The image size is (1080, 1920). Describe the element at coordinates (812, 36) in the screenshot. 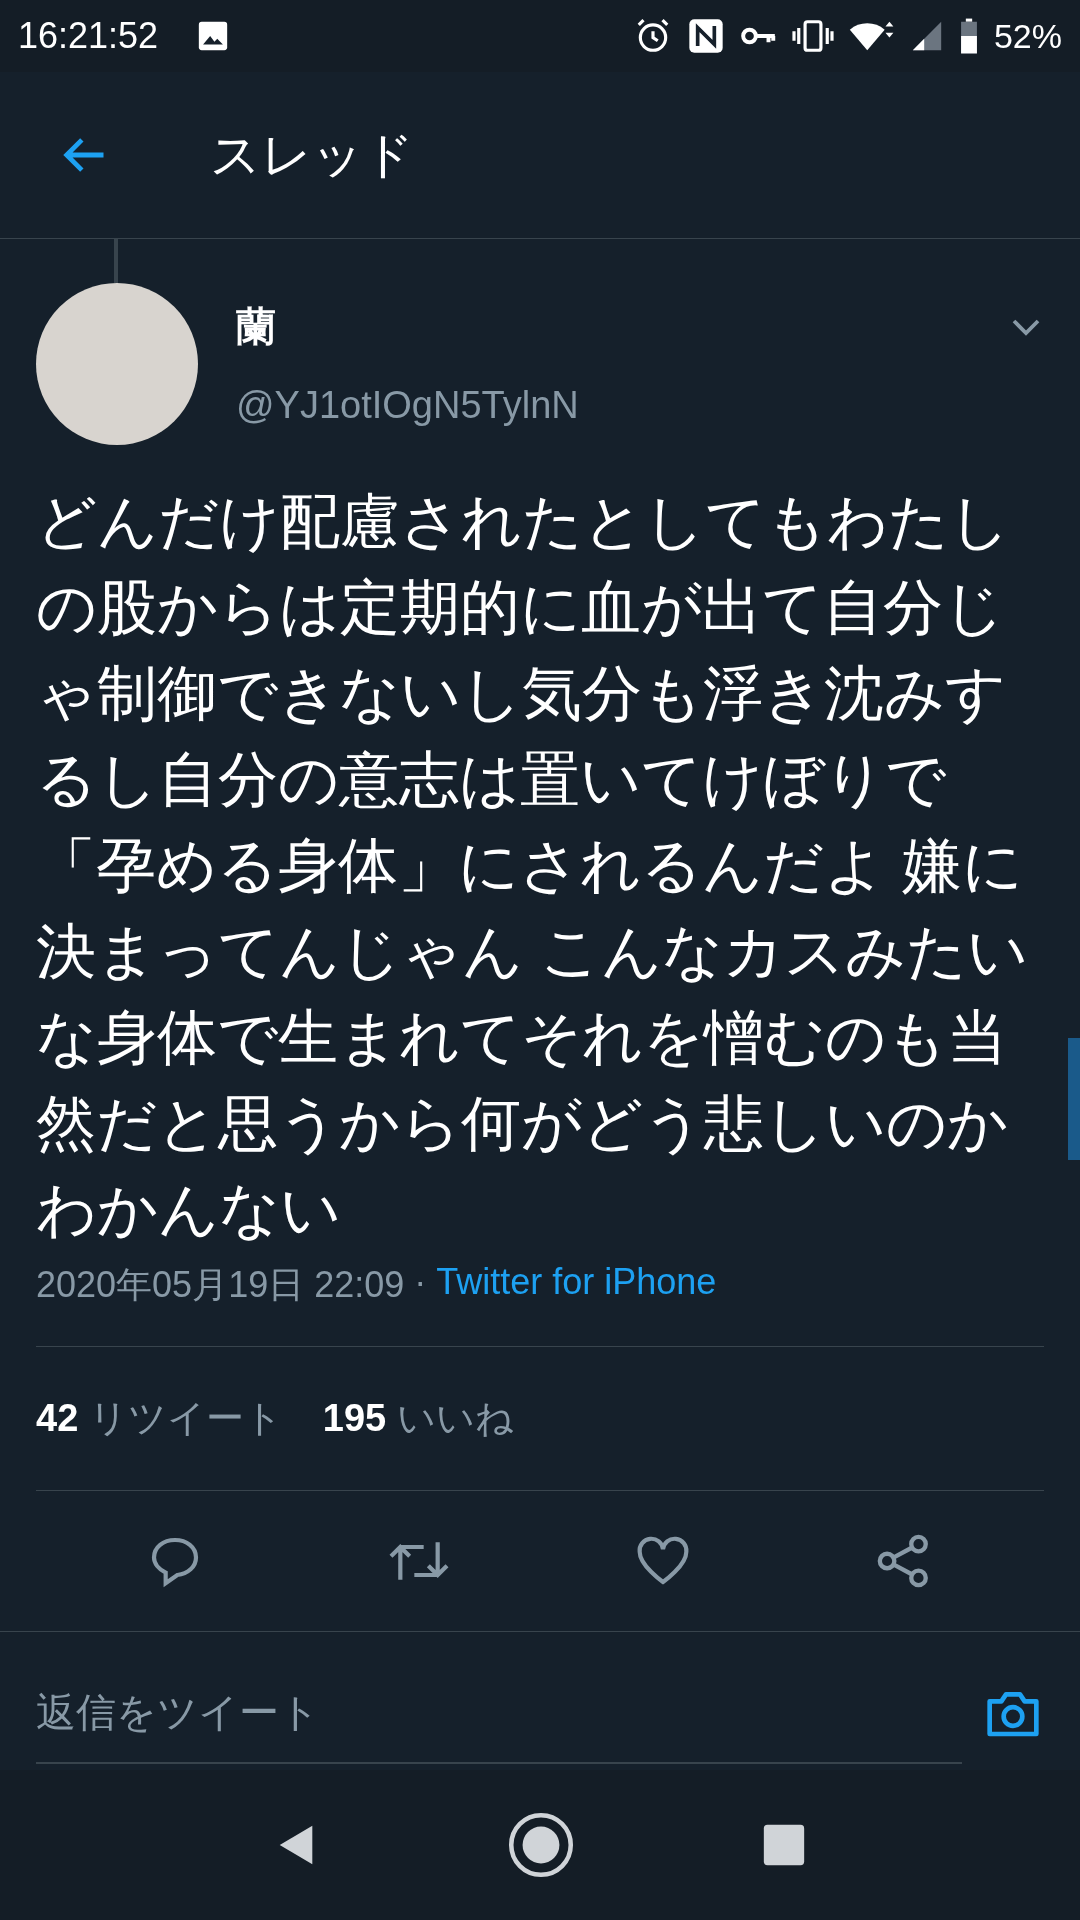

I see `vibrate-icon` at that location.